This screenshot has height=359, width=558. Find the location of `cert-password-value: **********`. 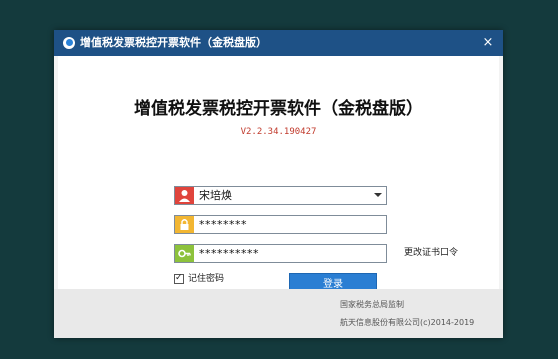

cert-password-value: ********** is located at coordinates (229, 253).